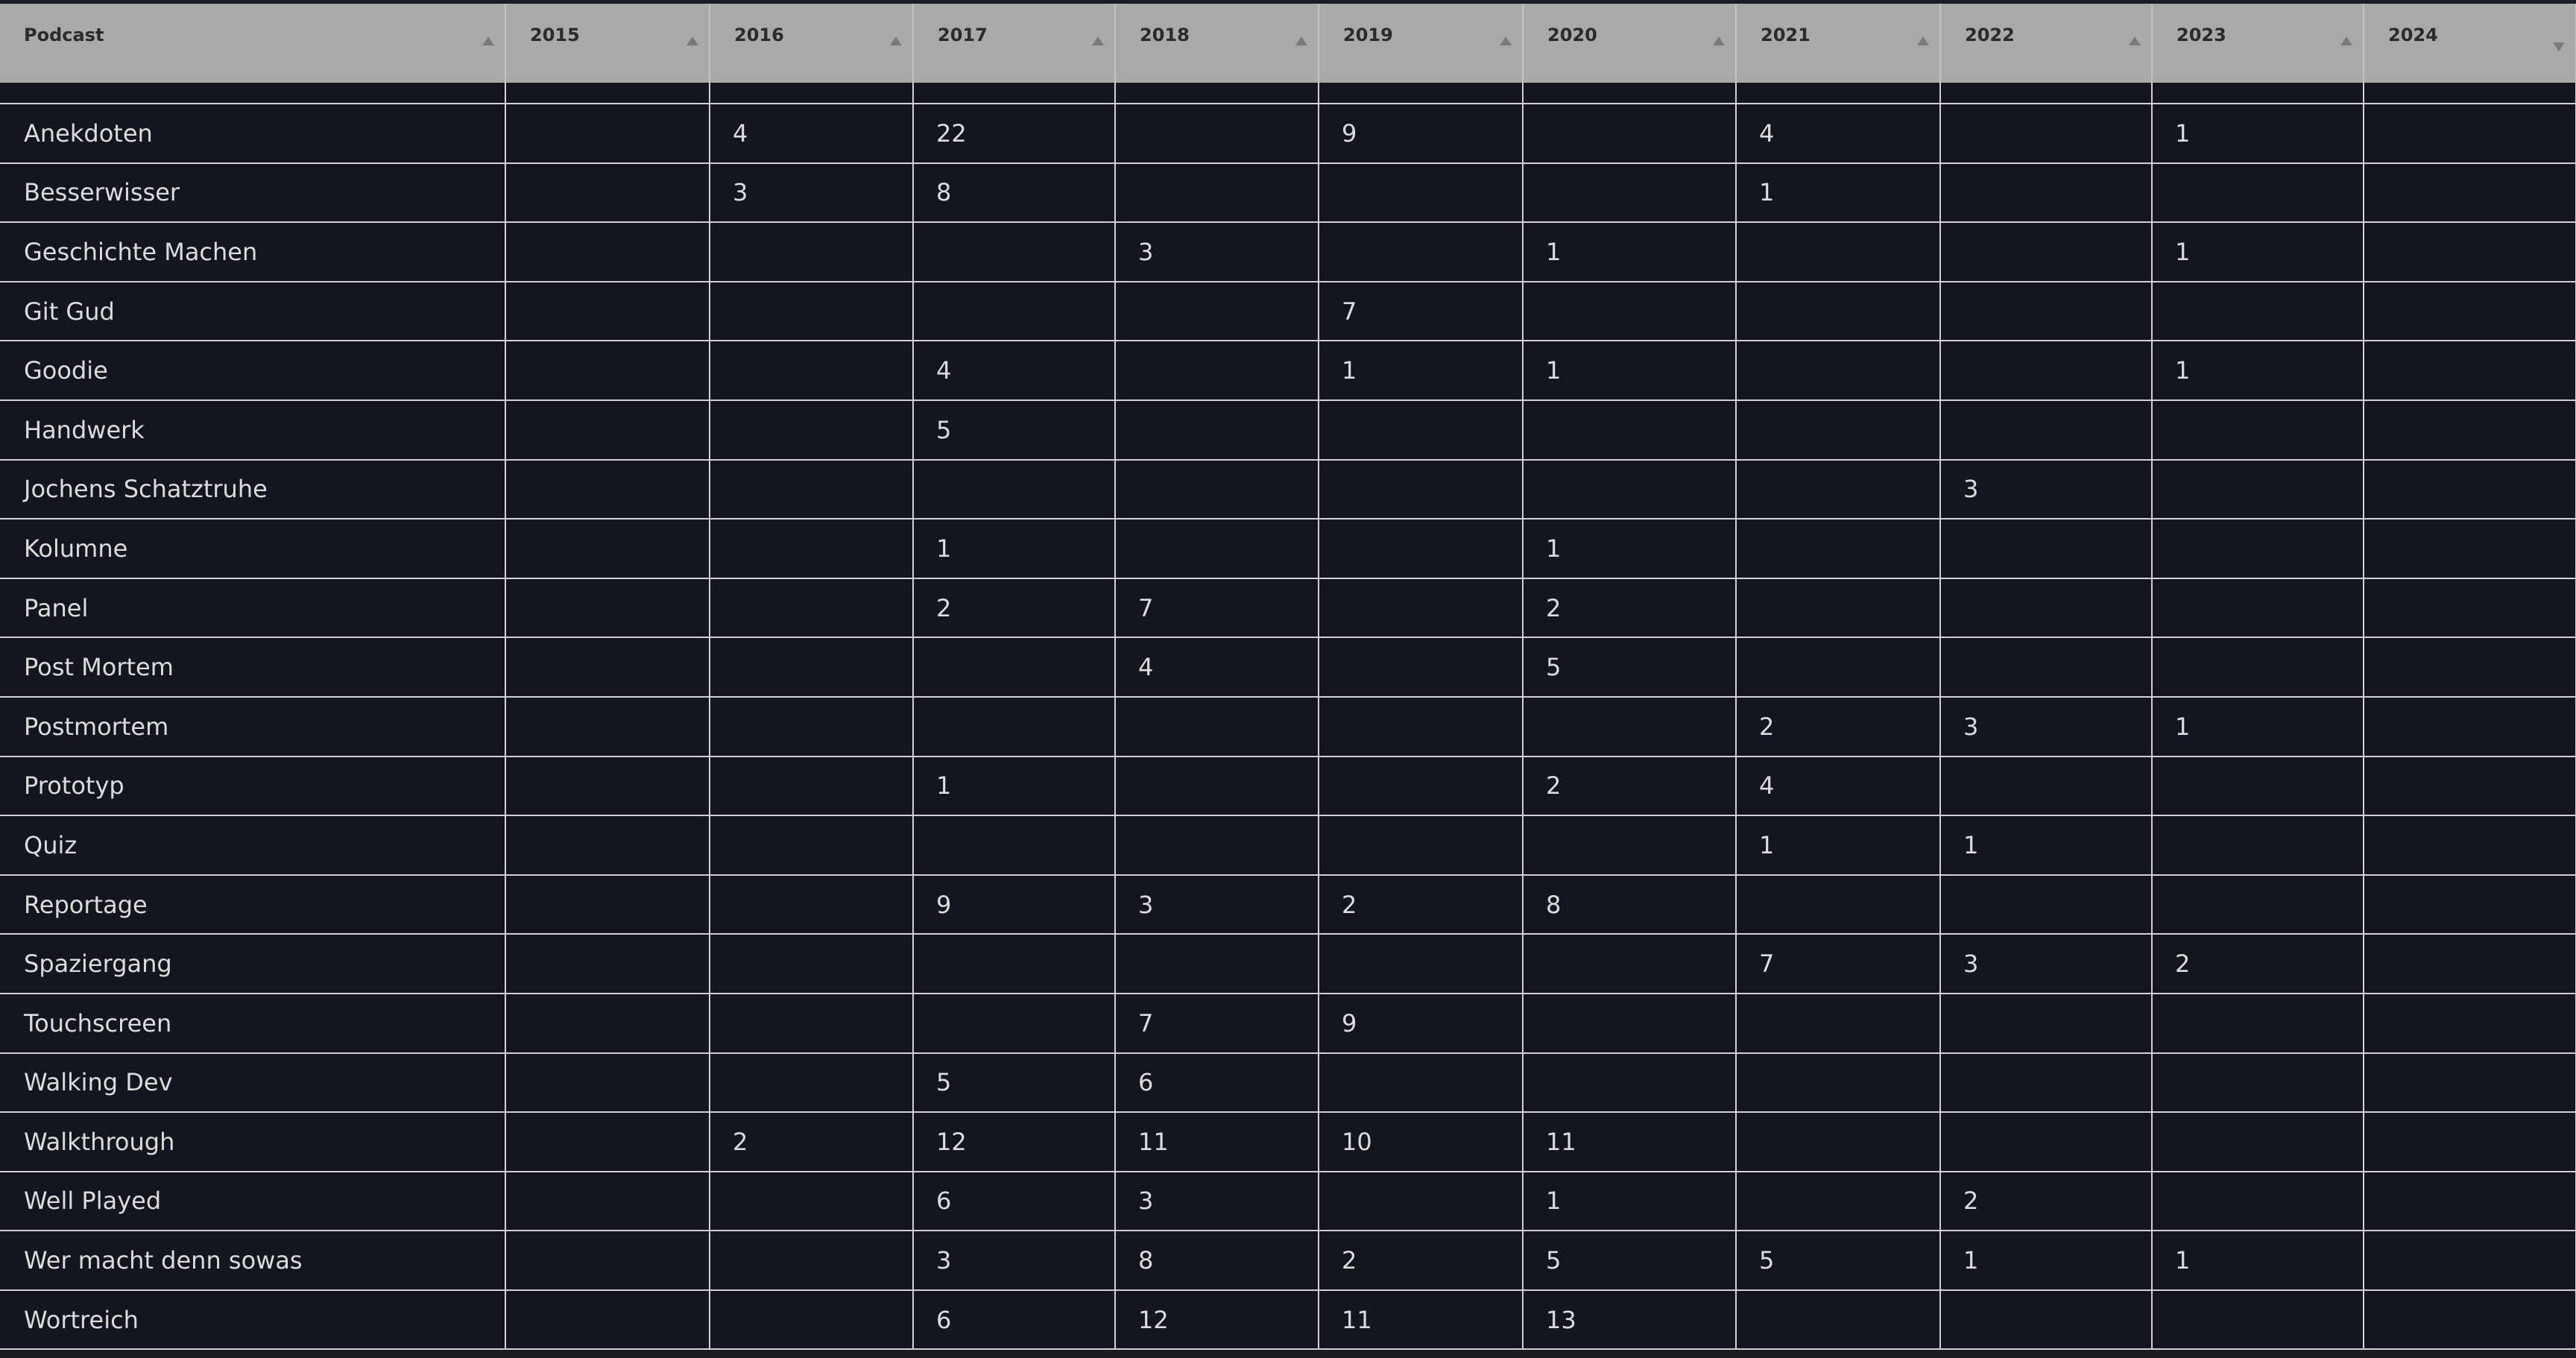  I want to click on column-header-2021: 2021, so click(1838, 43).